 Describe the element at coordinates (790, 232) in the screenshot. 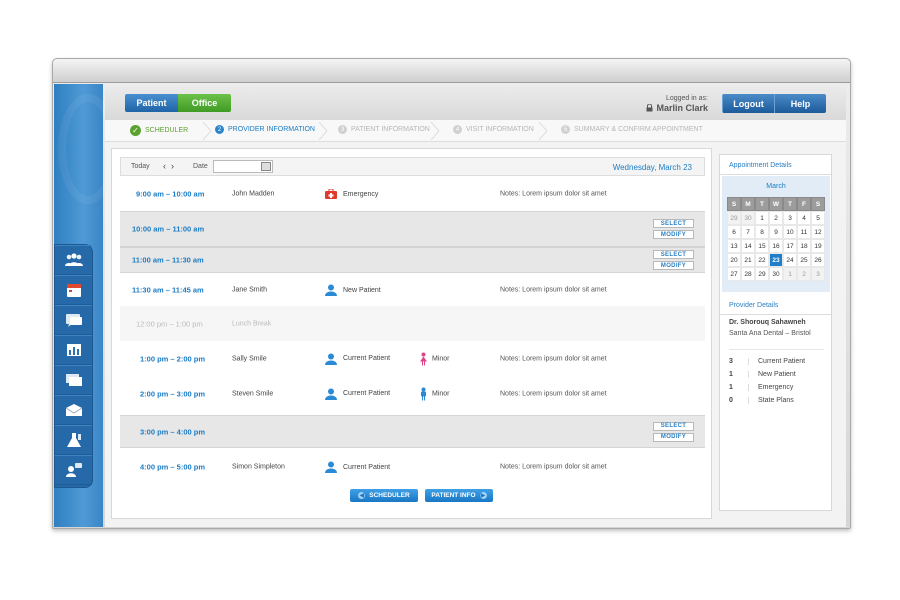

I see `calendar-day: 10` at that location.